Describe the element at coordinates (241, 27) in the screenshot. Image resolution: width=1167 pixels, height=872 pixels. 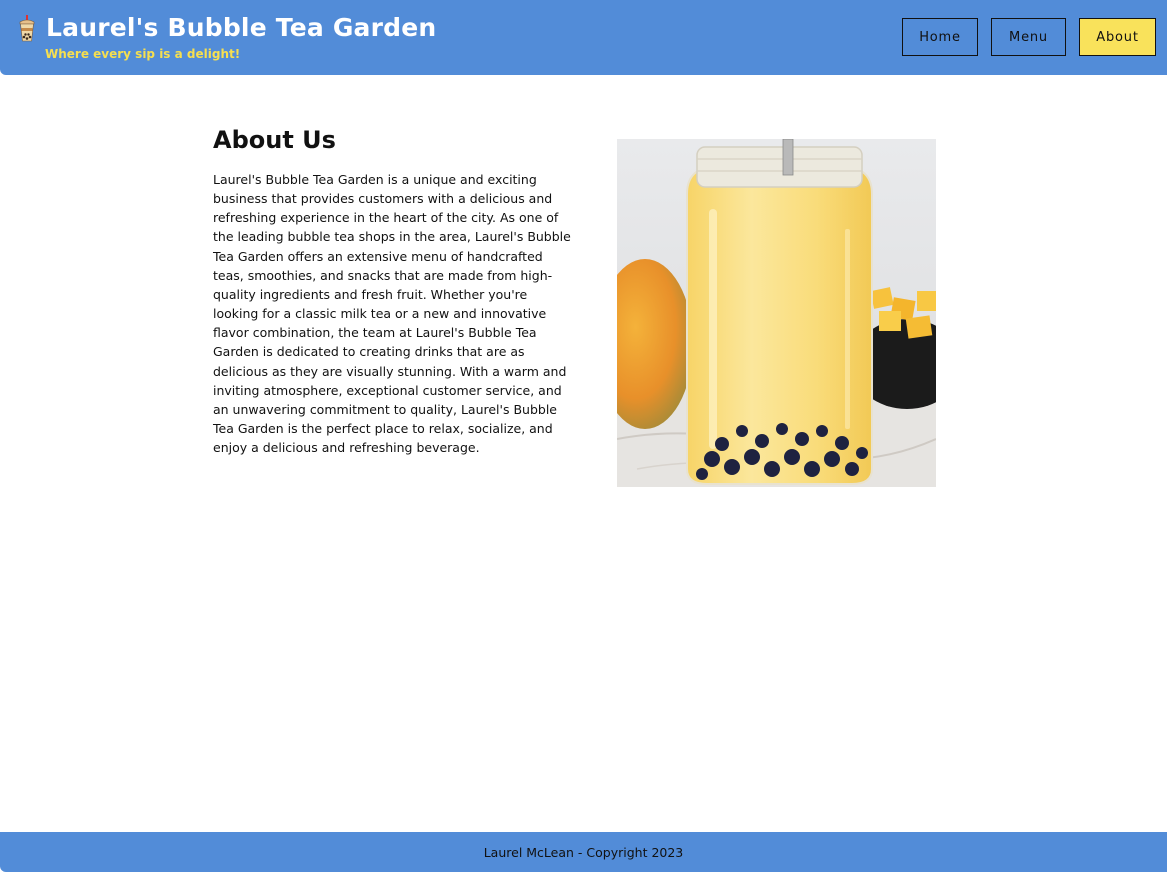
I see `site-title: Laurel's Bubble Tea Garden` at that location.